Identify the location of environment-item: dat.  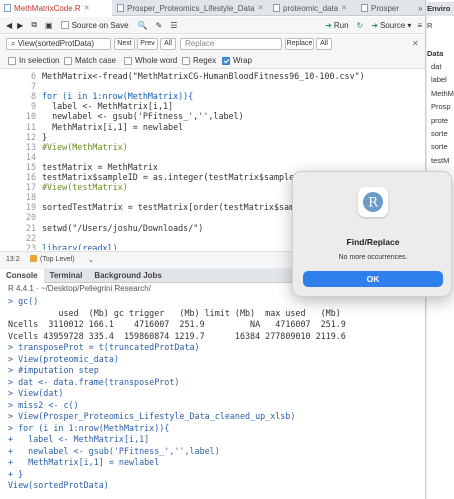
(440, 67).